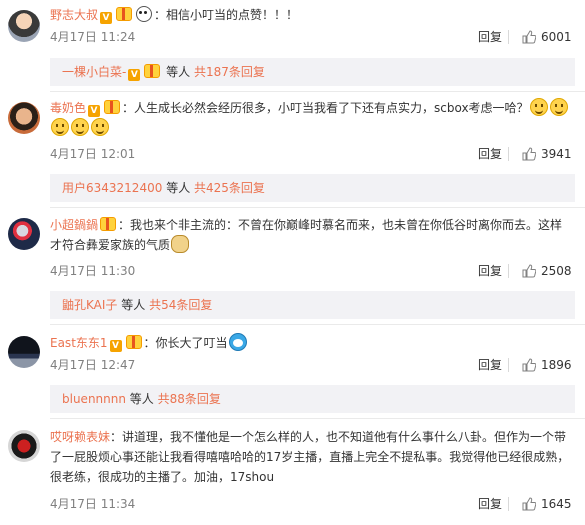 The width and height of the screenshot is (585, 525). What do you see at coordinates (93, 504) in the screenshot?
I see `comment-time: 4月17日 11:34` at bounding box center [93, 504].